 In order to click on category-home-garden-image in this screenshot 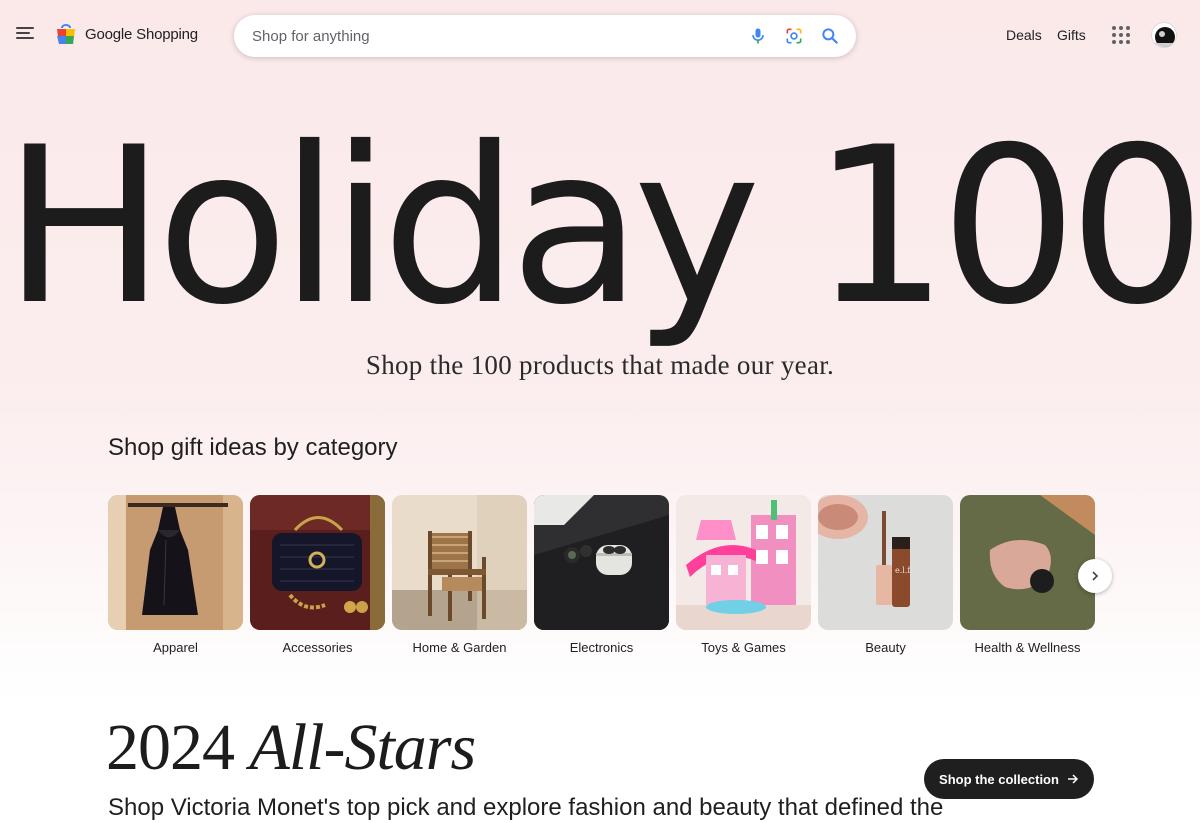, I will do `click(459, 562)`.